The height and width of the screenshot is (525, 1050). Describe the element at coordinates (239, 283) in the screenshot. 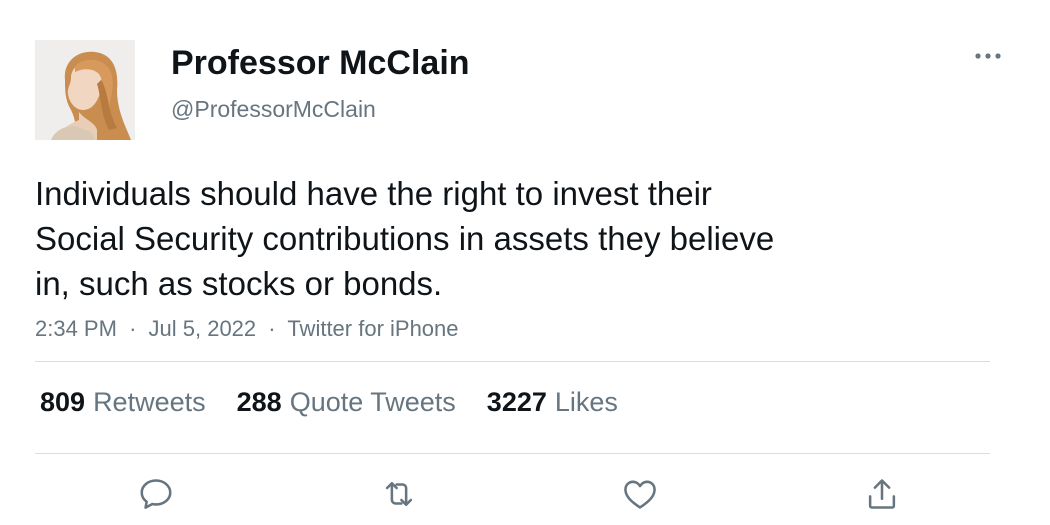

I see `tweet-text-line: in, such as stocks or bonds.` at that location.